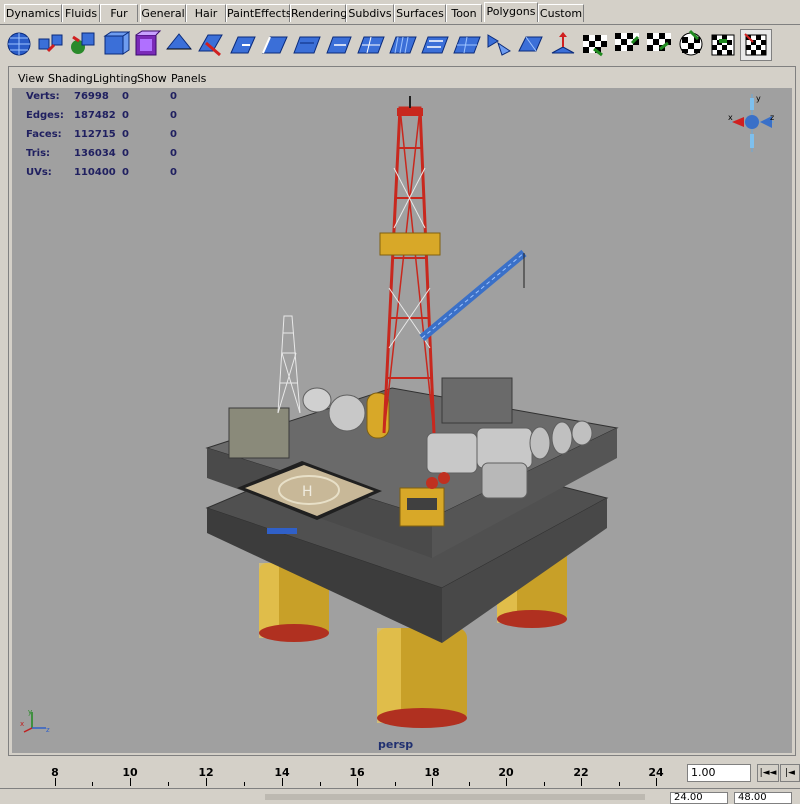 The width and height of the screenshot is (800, 804). I want to click on tab-fur: Fur, so click(119, 13).